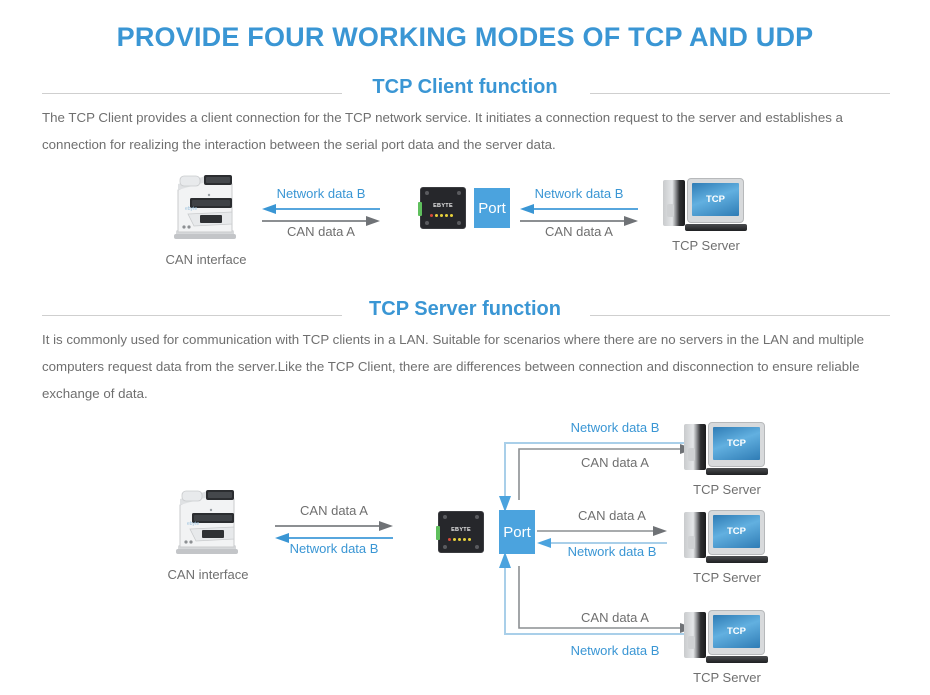 The width and height of the screenshot is (930, 695). What do you see at coordinates (579, 212) in the screenshot?
I see `arrow-pair-client-right: Network data B CAN data A` at bounding box center [579, 212].